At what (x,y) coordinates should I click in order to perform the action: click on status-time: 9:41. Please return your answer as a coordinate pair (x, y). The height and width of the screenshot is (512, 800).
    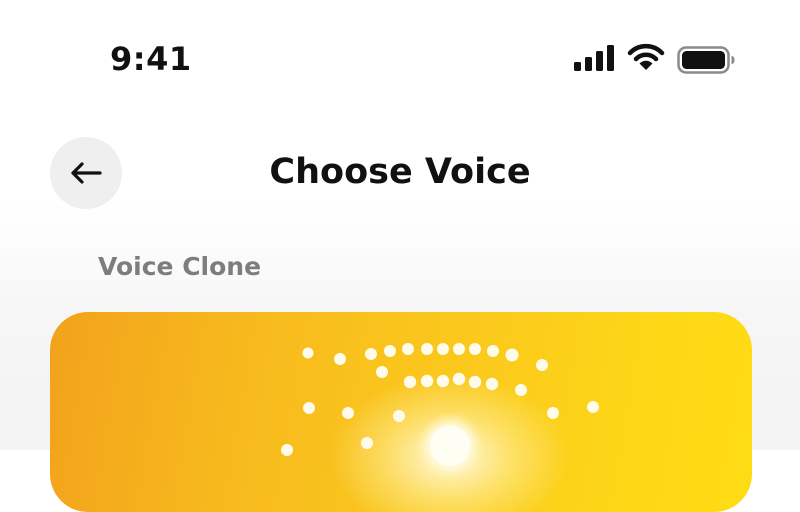
    Looking at the image, I should click on (151, 59).